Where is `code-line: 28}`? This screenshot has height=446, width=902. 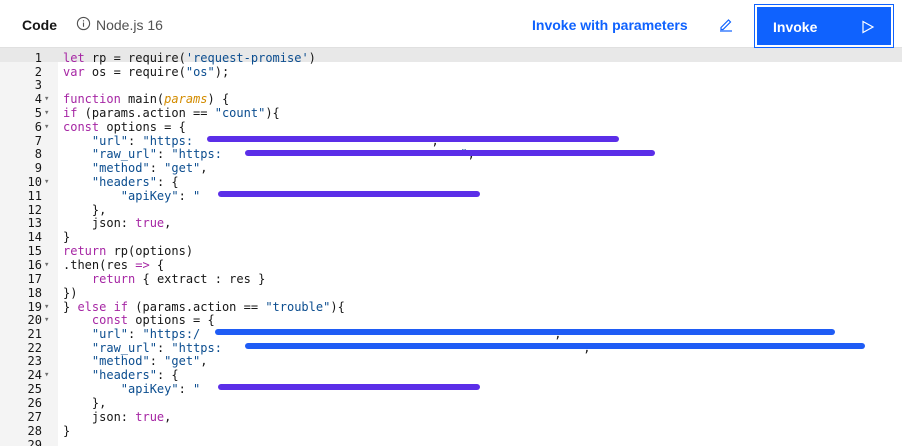
code-line: 28} is located at coordinates (451, 431).